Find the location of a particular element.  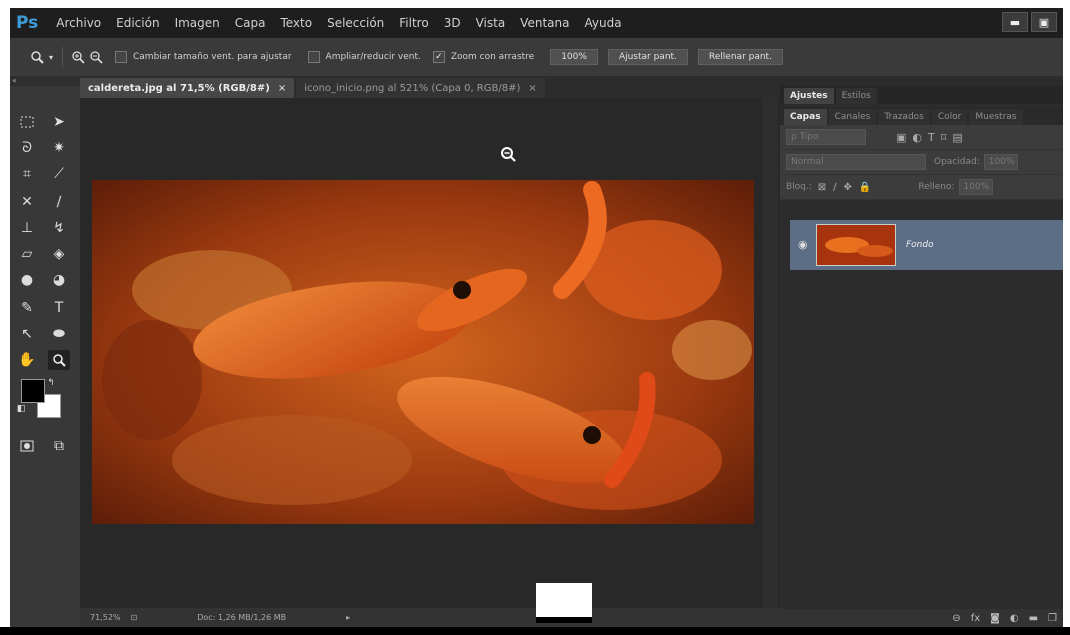

zoom-100-button: 100% is located at coordinates (574, 57).